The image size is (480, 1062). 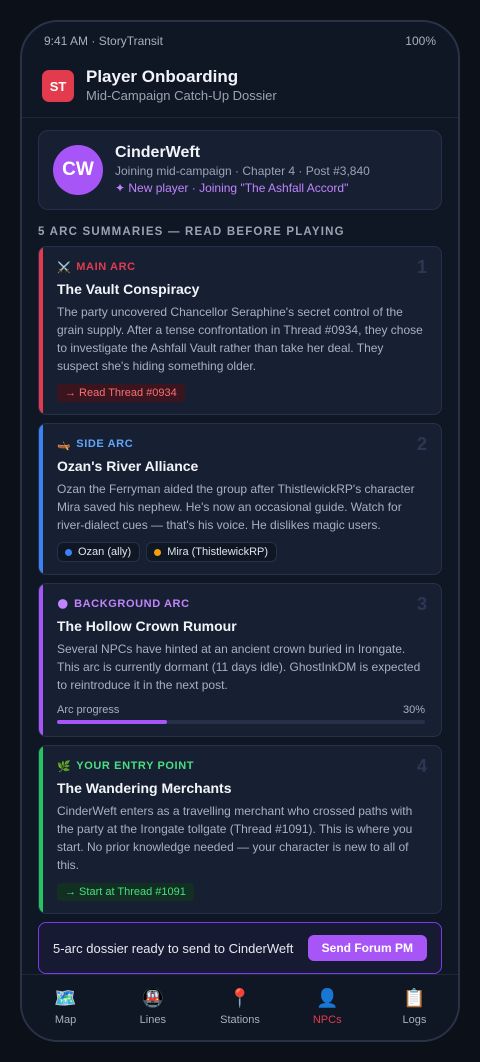 What do you see at coordinates (181, 95) in the screenshot?
I see `page-subtitle: Mid-Campaign Catch-Up Dossier` at bounding box center [181, 95].